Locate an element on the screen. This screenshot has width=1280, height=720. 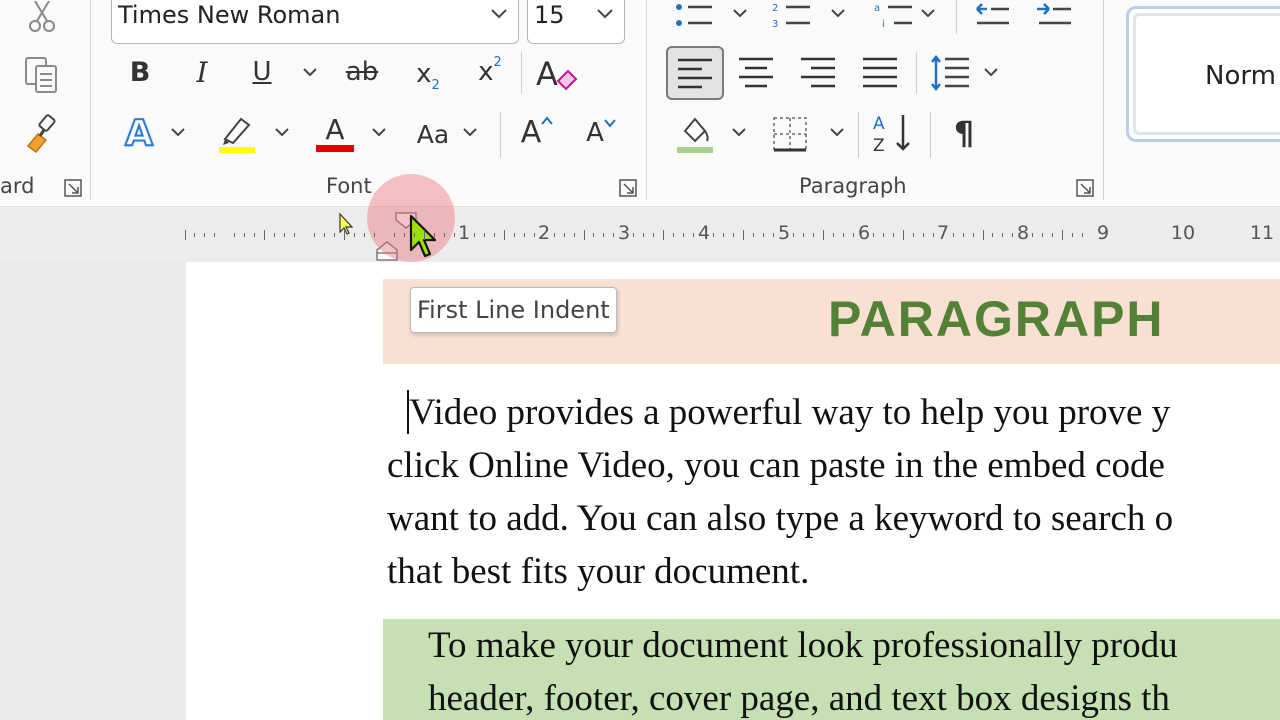
align-center-icon is located at coordinates (756, 72).